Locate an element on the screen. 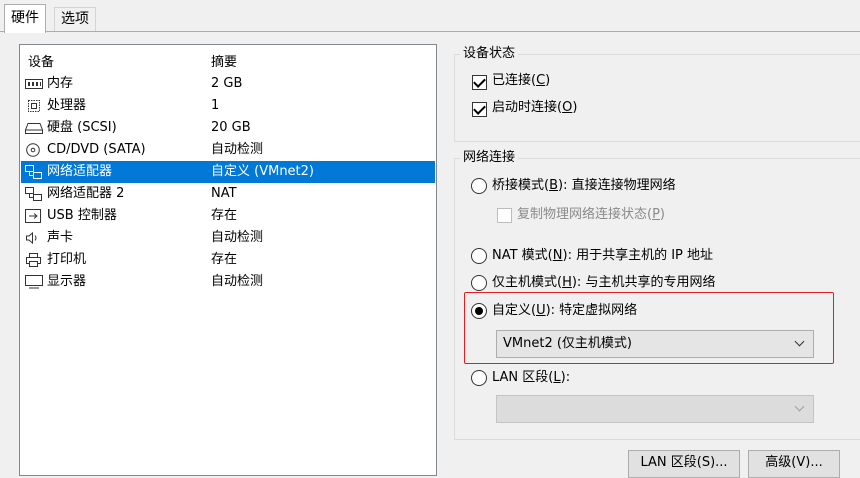  device-name: 声卡 is located at coordinates (60, 237).